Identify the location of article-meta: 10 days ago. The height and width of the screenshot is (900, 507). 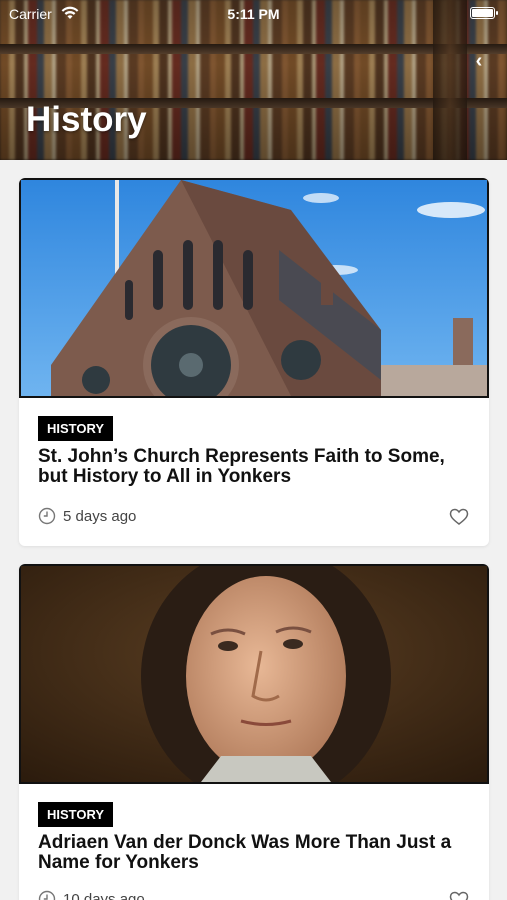
(91, 894).